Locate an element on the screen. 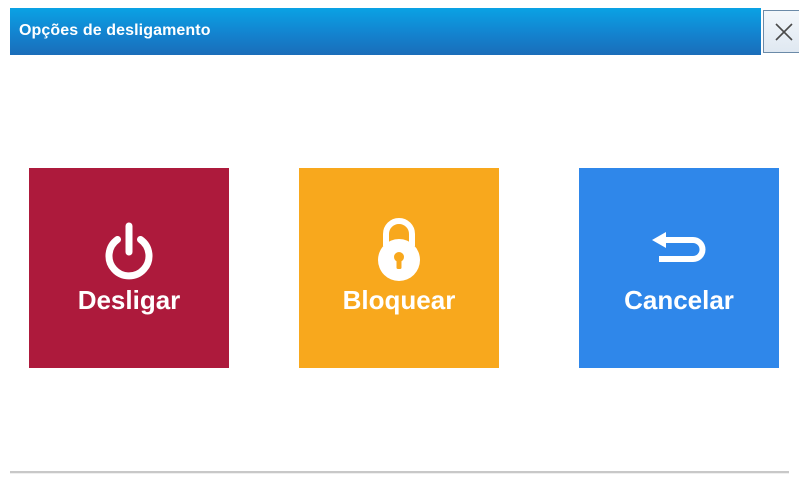  return-arrow-icon is located at coordinates (679, 252).